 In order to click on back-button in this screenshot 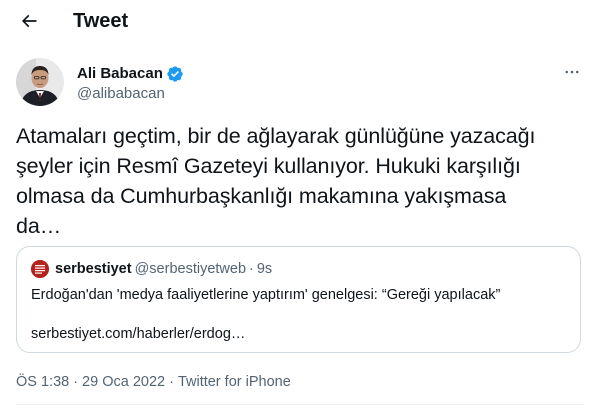, I will do `click(29, 21)`.